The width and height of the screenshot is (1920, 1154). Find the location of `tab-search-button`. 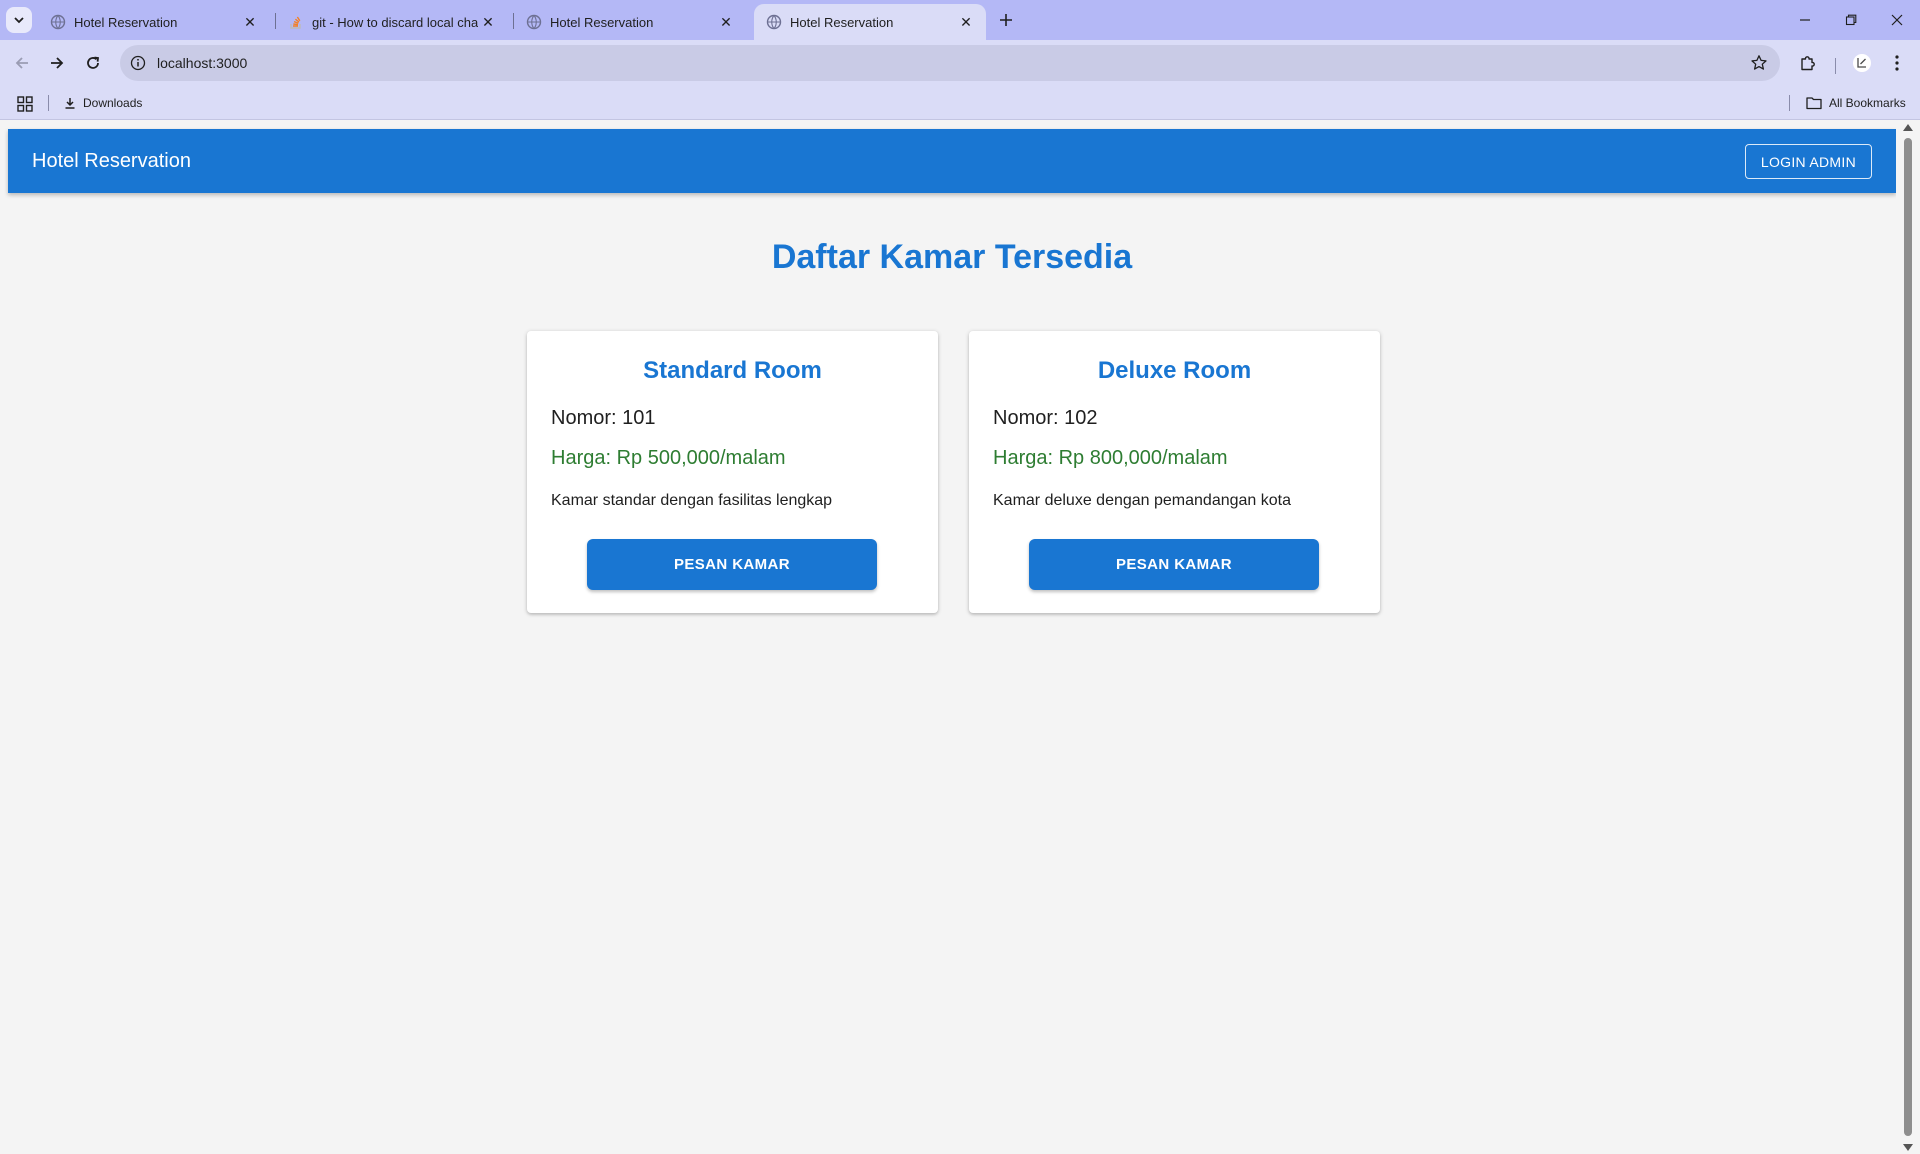

tab-search-button is located at coordinates (19, 20).